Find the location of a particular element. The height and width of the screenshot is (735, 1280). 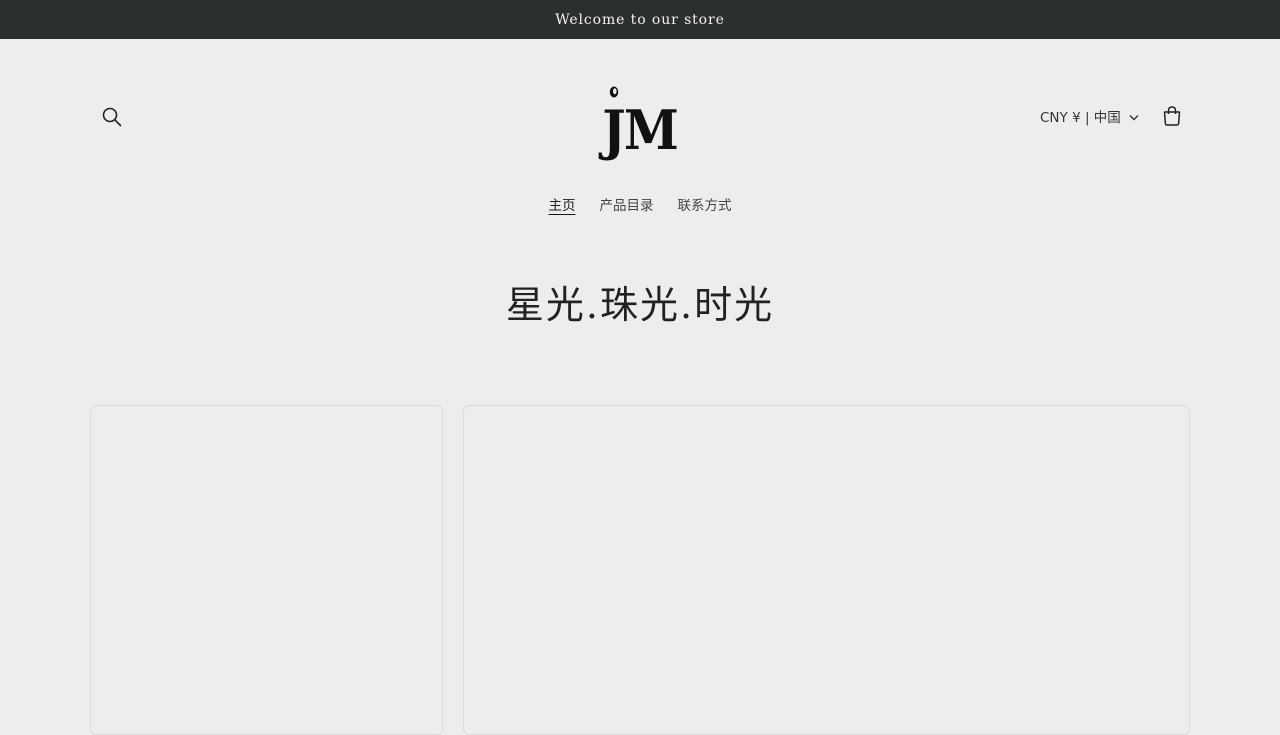

cart-icon is located at coordinates (1172, 116).